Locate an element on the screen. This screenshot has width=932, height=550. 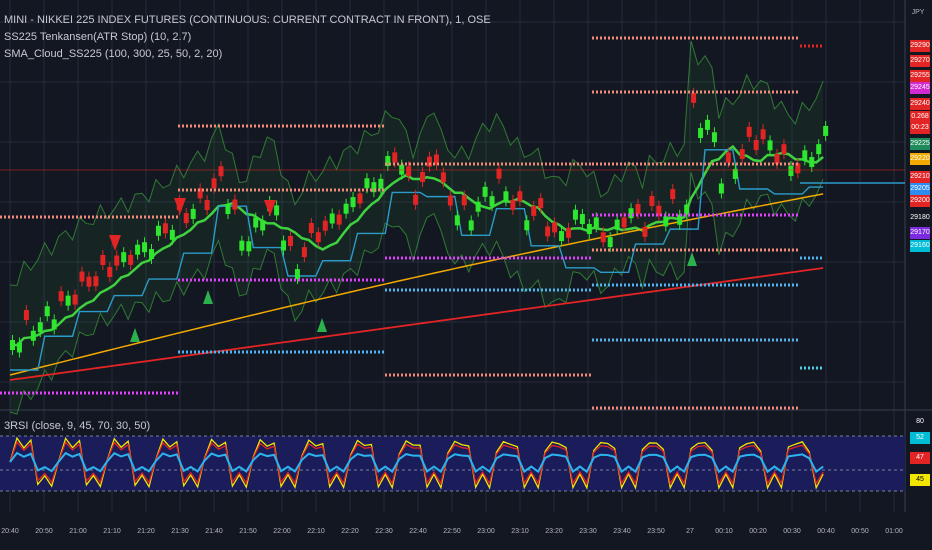
price-axis-label: 29160 is located at coordinates (920, 246).